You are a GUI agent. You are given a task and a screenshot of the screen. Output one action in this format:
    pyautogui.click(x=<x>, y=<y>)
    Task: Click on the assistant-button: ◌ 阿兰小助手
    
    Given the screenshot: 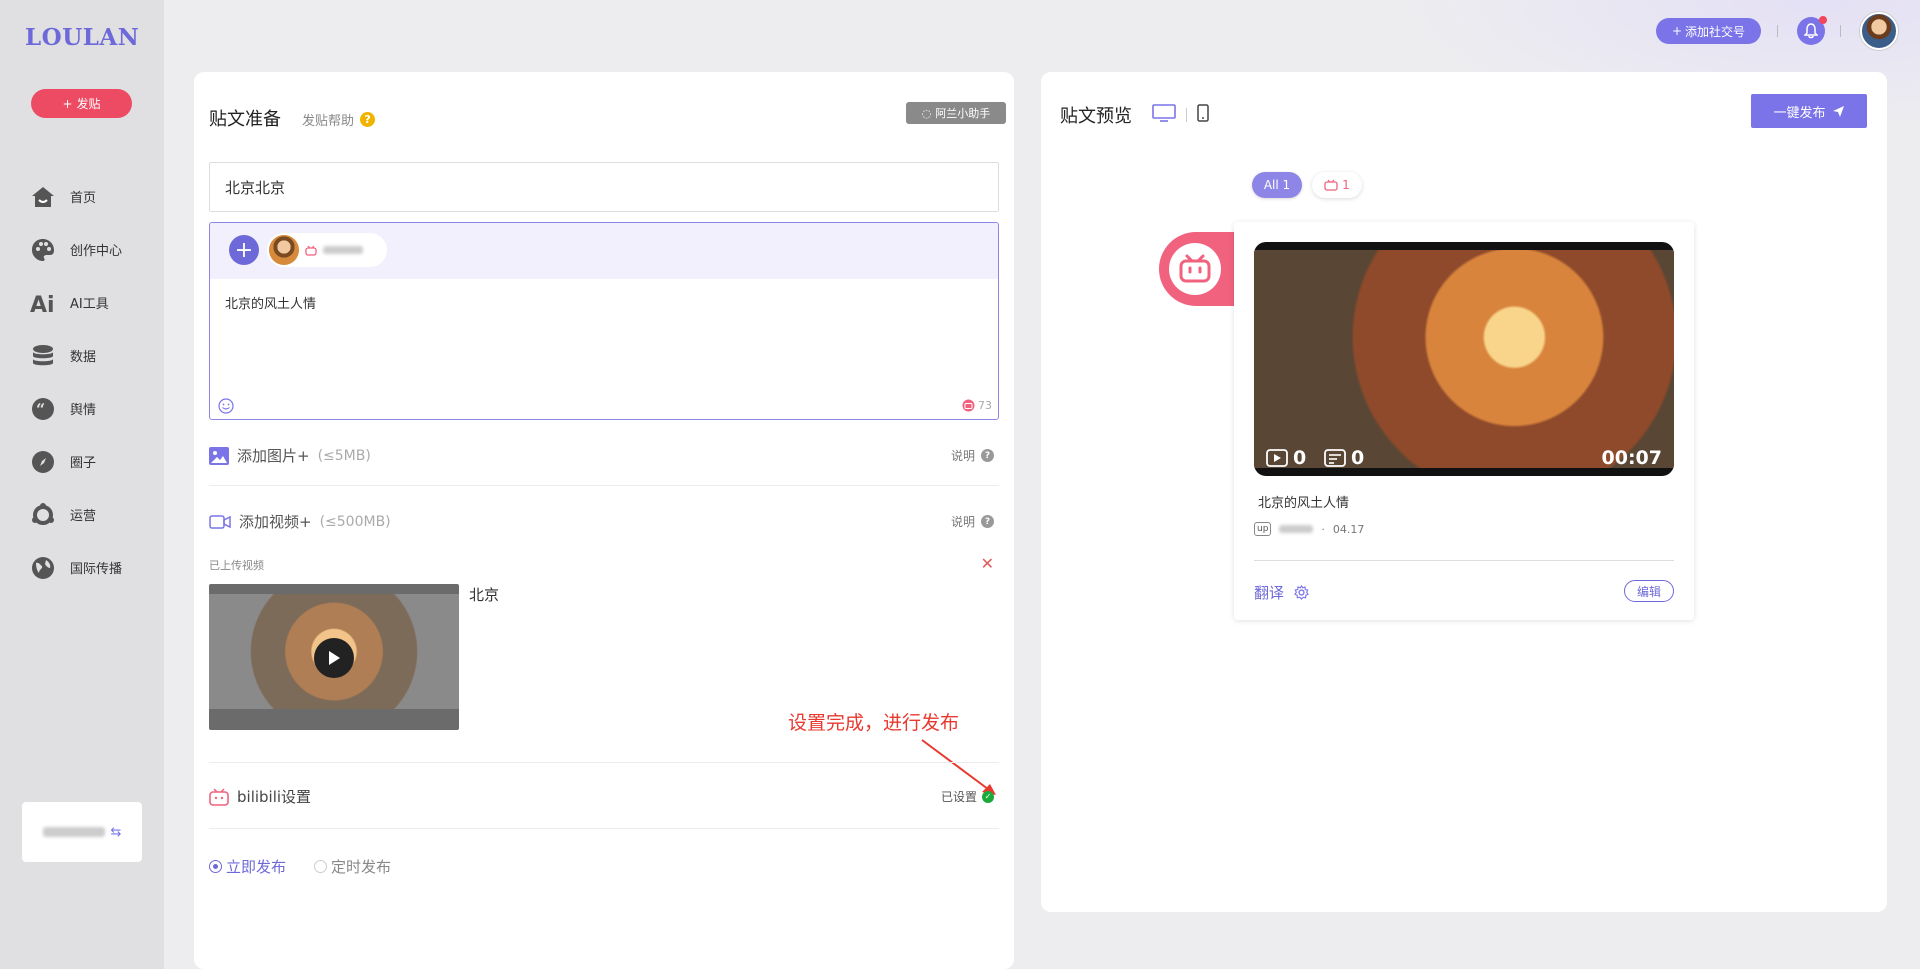 What is the action you would take?
    pyautogui.click(x=956, y=113)
    